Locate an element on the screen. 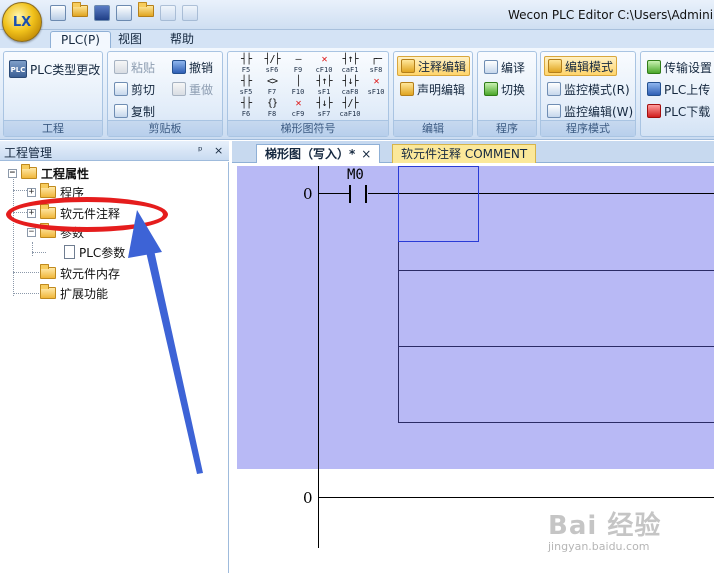 The width and height of the screenshot is (714, 573). paste-icon is located at coordinates (121, 67).